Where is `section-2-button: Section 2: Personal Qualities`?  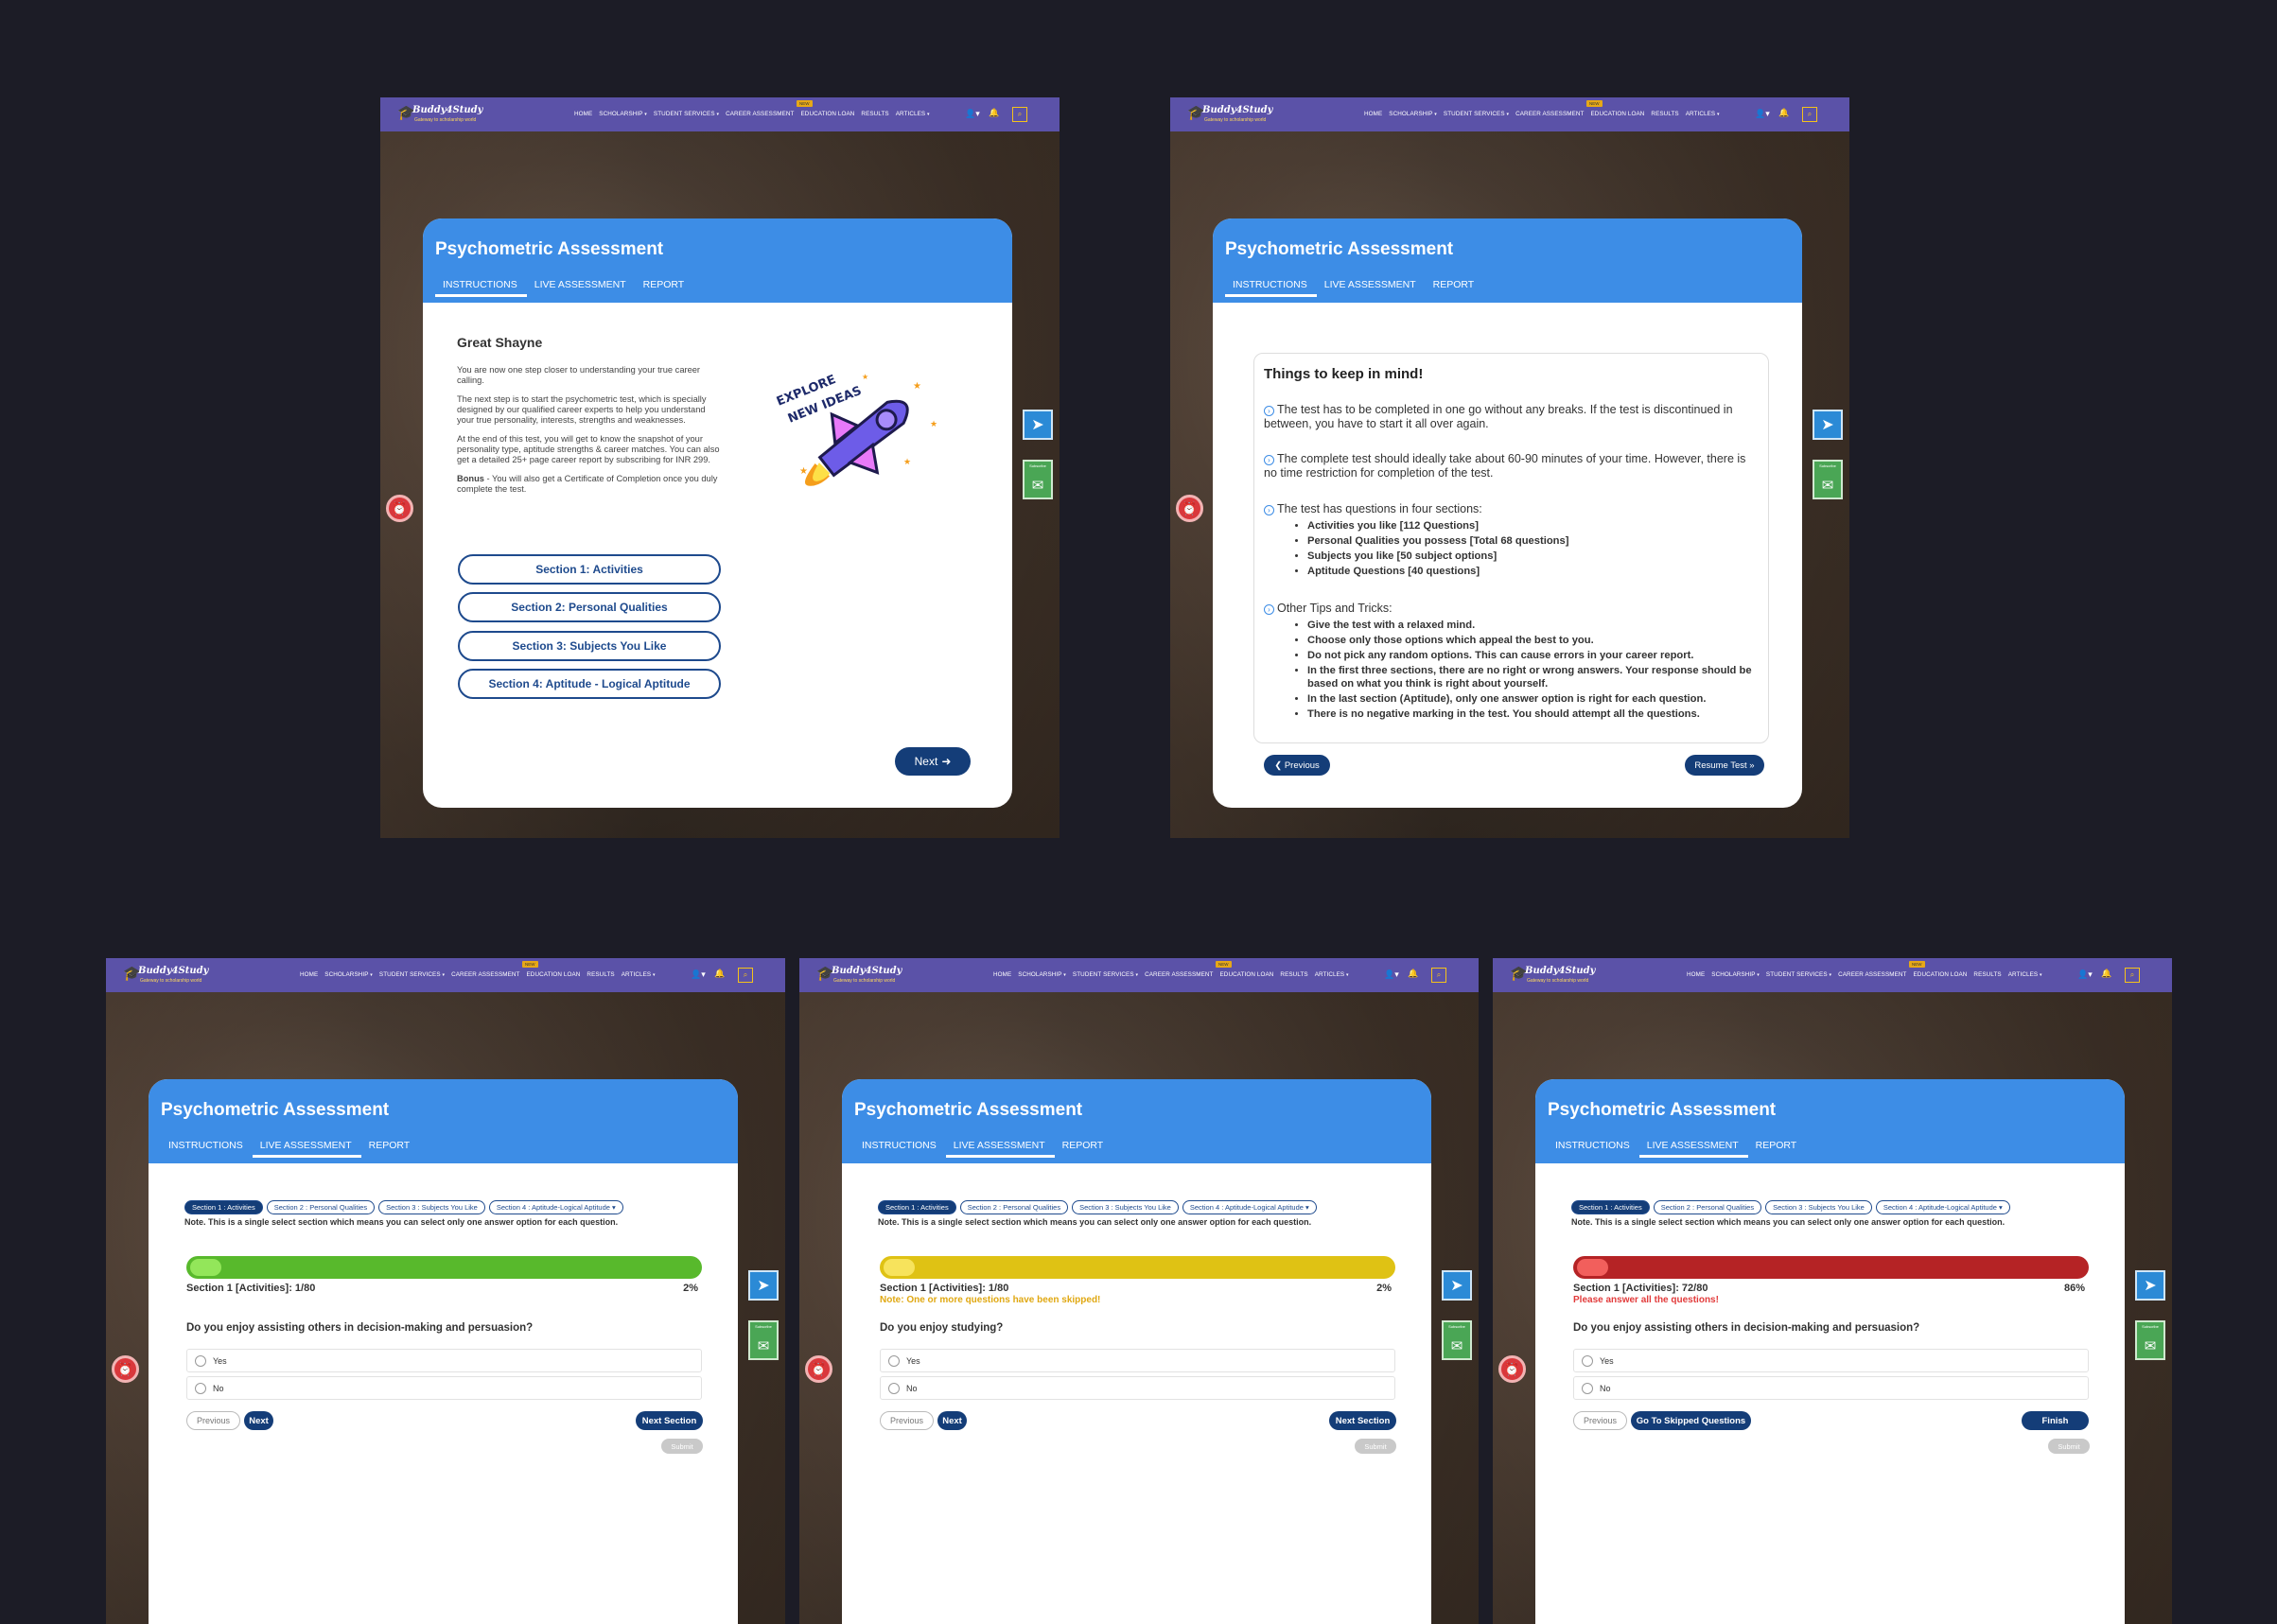 section-2-button: Section 2: Personal Qualities is located at coordinates (589, 607).